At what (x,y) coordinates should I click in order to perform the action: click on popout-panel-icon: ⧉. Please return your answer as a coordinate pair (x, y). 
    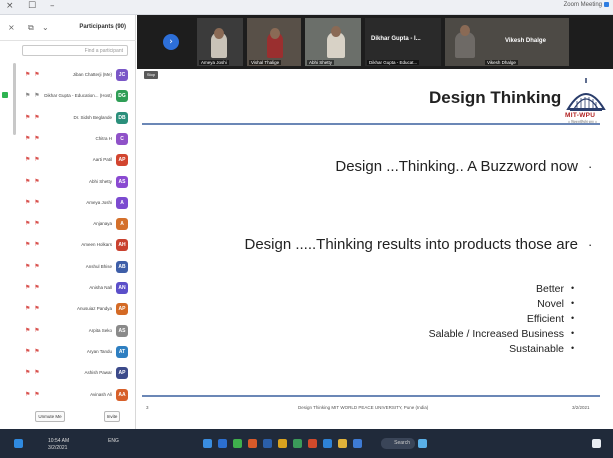
    Looking at the image, I should click on (31, 28).